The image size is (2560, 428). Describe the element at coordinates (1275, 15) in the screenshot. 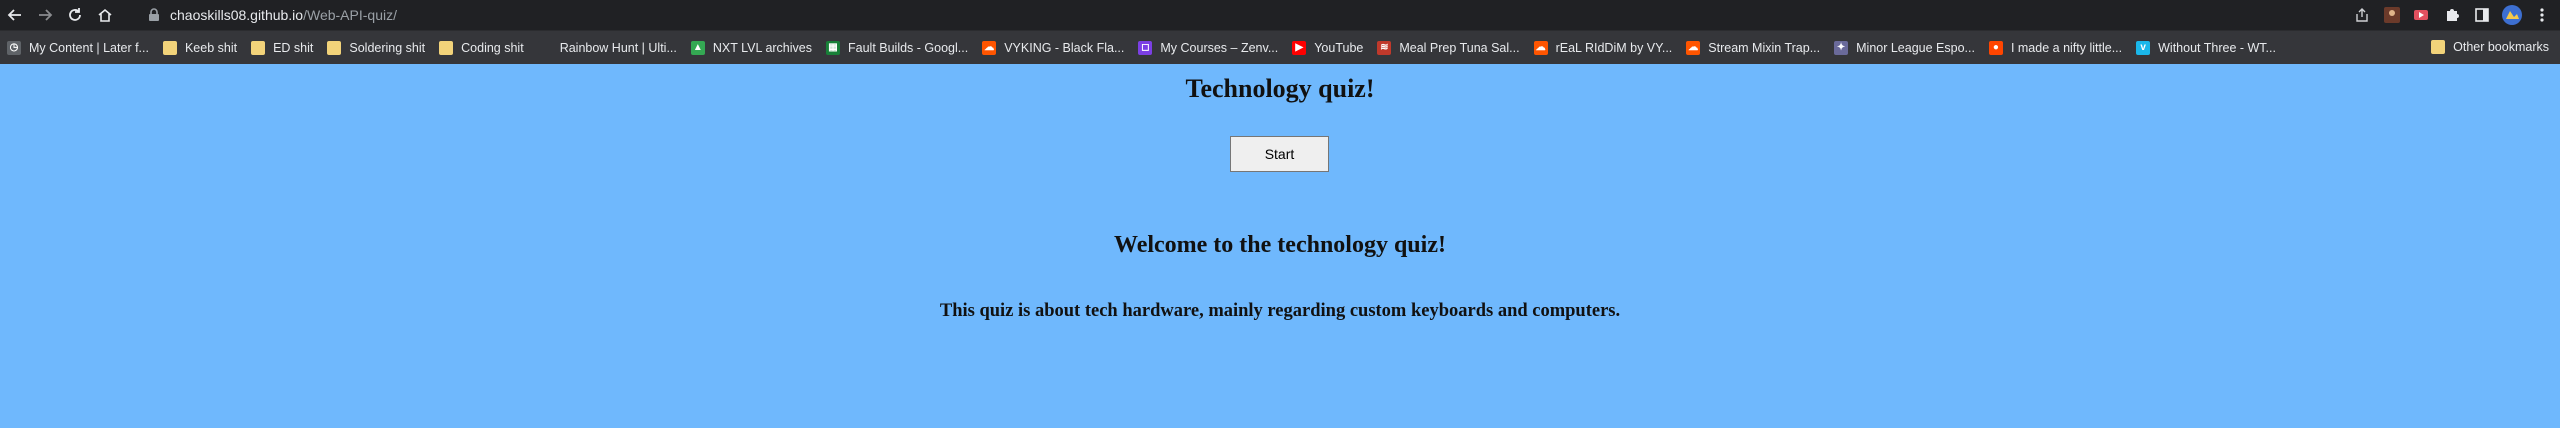

I see `address-bar: chaoskills08.github.io/Web-API-quiz/` at that location.